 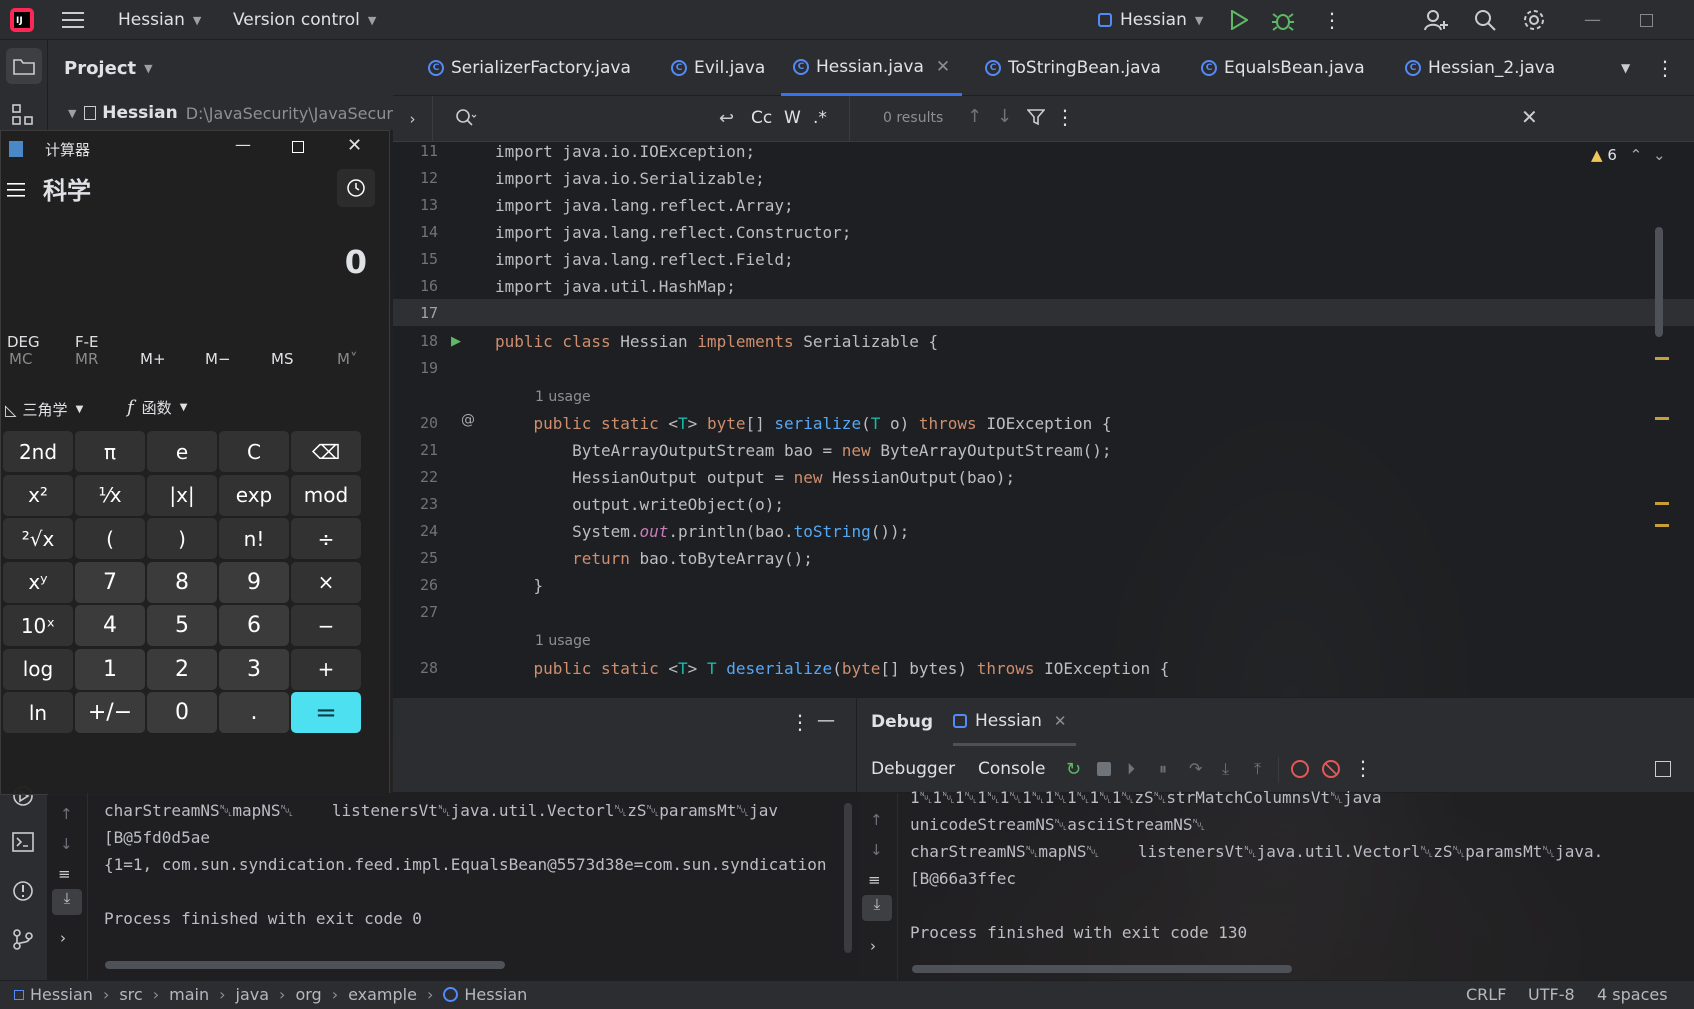 What do you see at coordinates (876, 820) in the screenshot?
I see `scroll-up-icon: ↑` at bounding box center [876, 820].